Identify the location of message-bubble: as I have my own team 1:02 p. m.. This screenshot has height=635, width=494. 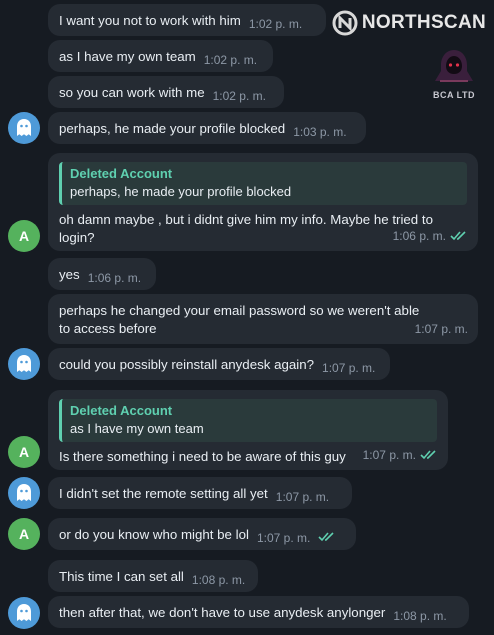
(160, 56).